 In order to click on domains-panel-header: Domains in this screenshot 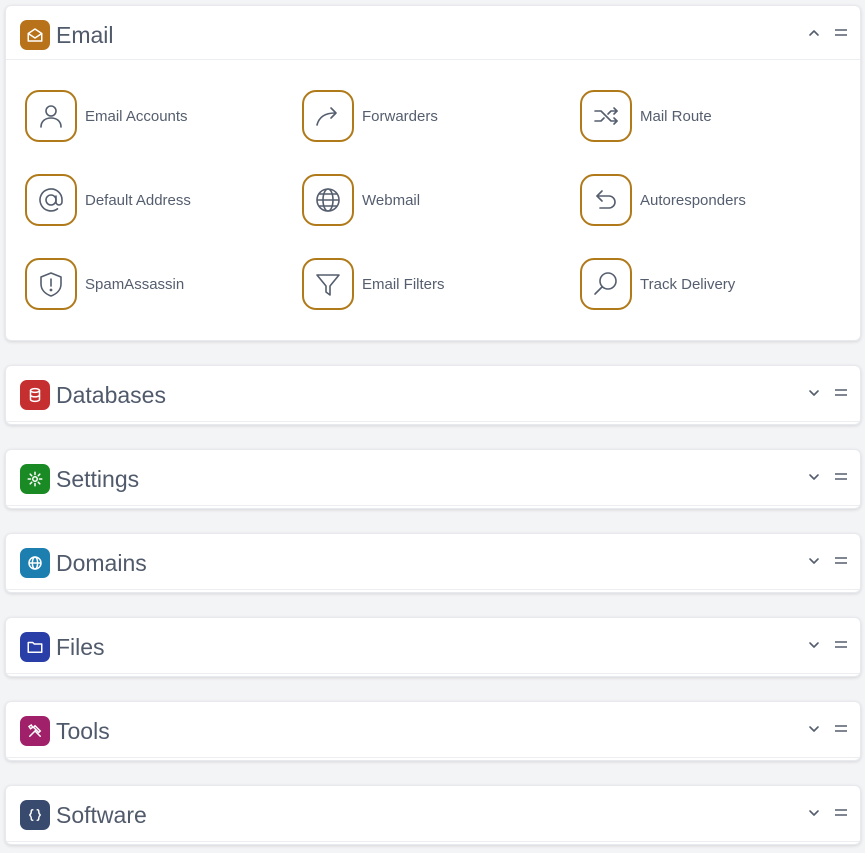, I will do `click(433, 562)`.